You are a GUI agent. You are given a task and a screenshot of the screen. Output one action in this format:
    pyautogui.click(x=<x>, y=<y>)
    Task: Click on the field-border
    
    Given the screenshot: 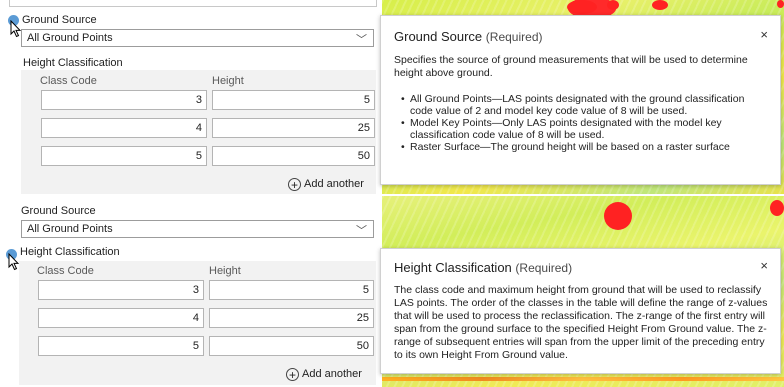 What is the action you would take?
    pyautogui.click(x=193, y=3)
    